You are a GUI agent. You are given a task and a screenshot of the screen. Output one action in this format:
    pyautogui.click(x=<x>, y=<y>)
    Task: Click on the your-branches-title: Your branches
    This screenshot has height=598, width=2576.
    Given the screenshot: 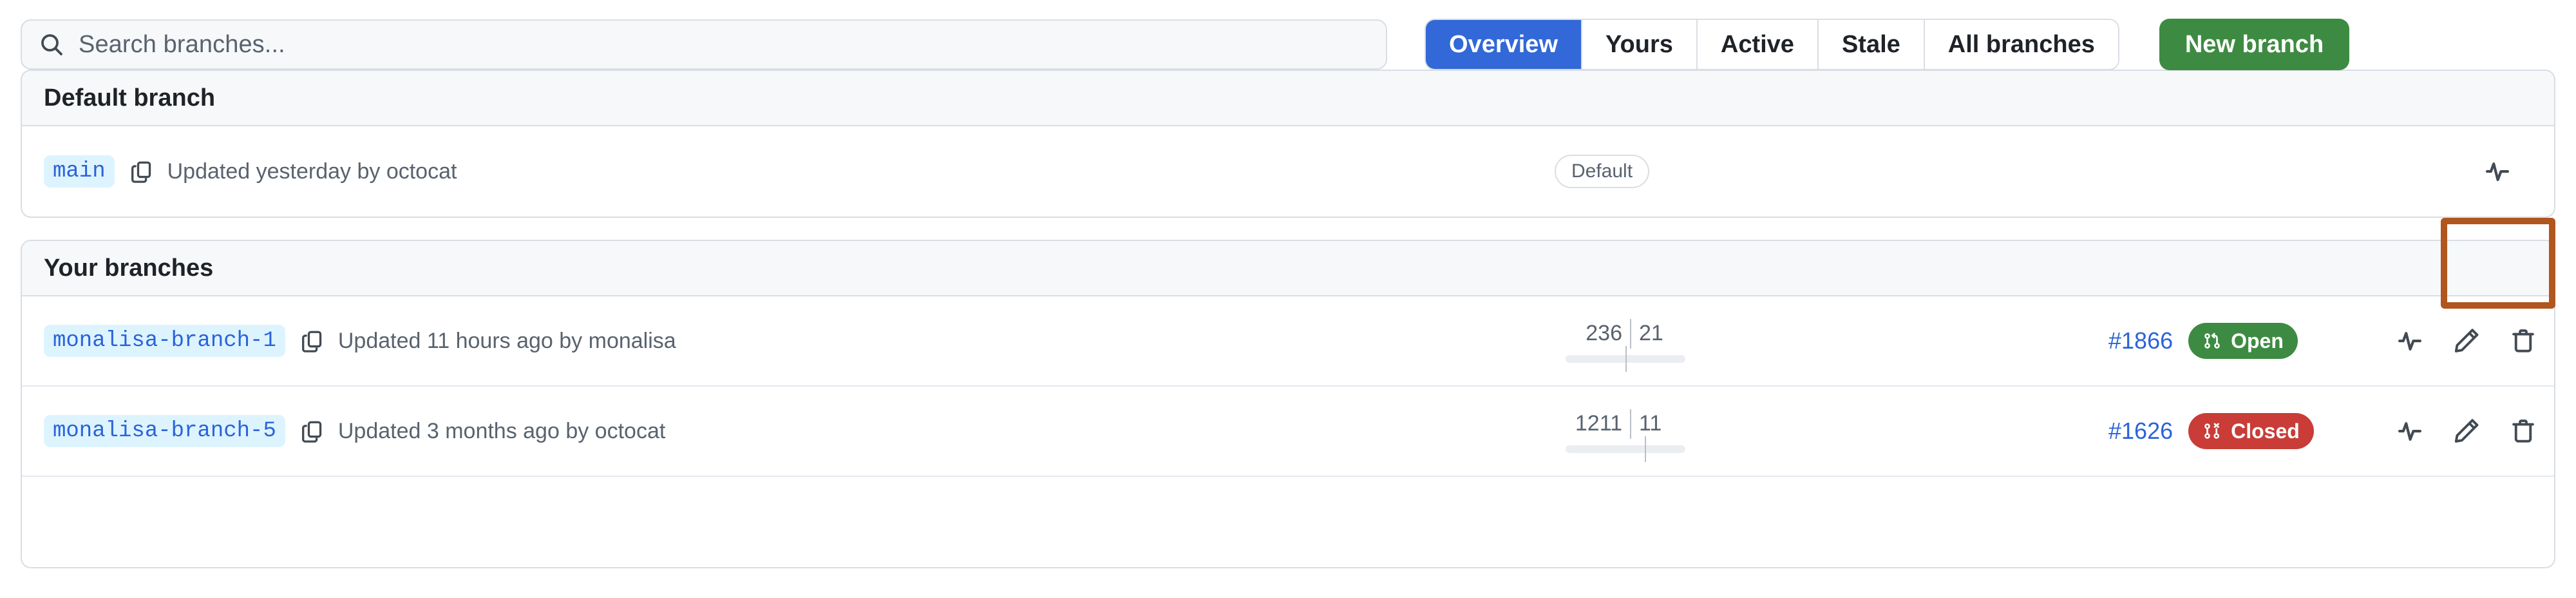 What is the action you would take?
    pyautogui.click(x=129, y=268)
    